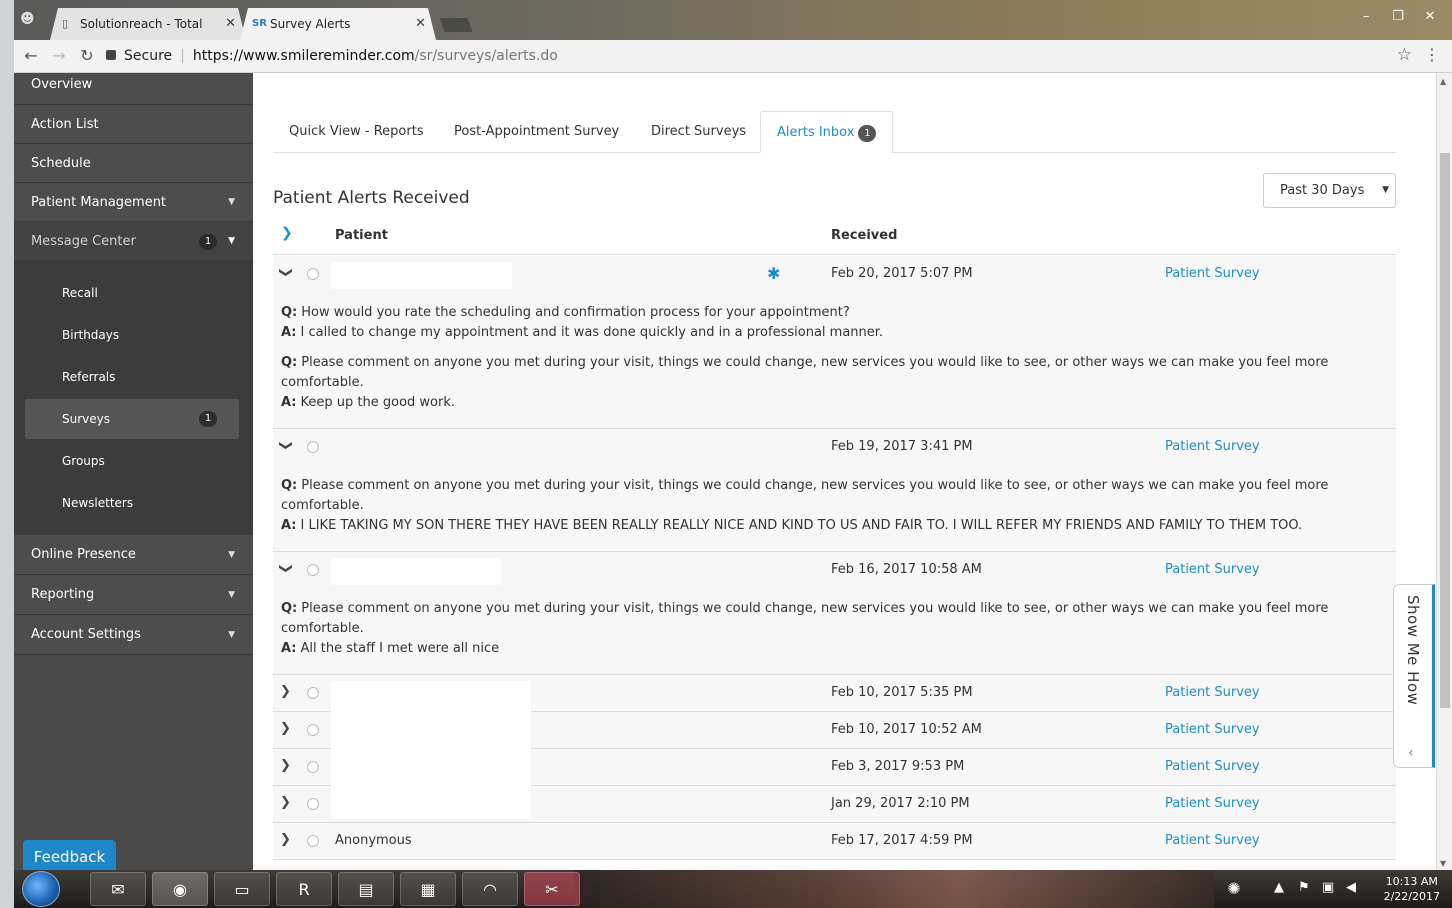  I want to click on sidebar-item-recall: Recall, so click(132, 293).